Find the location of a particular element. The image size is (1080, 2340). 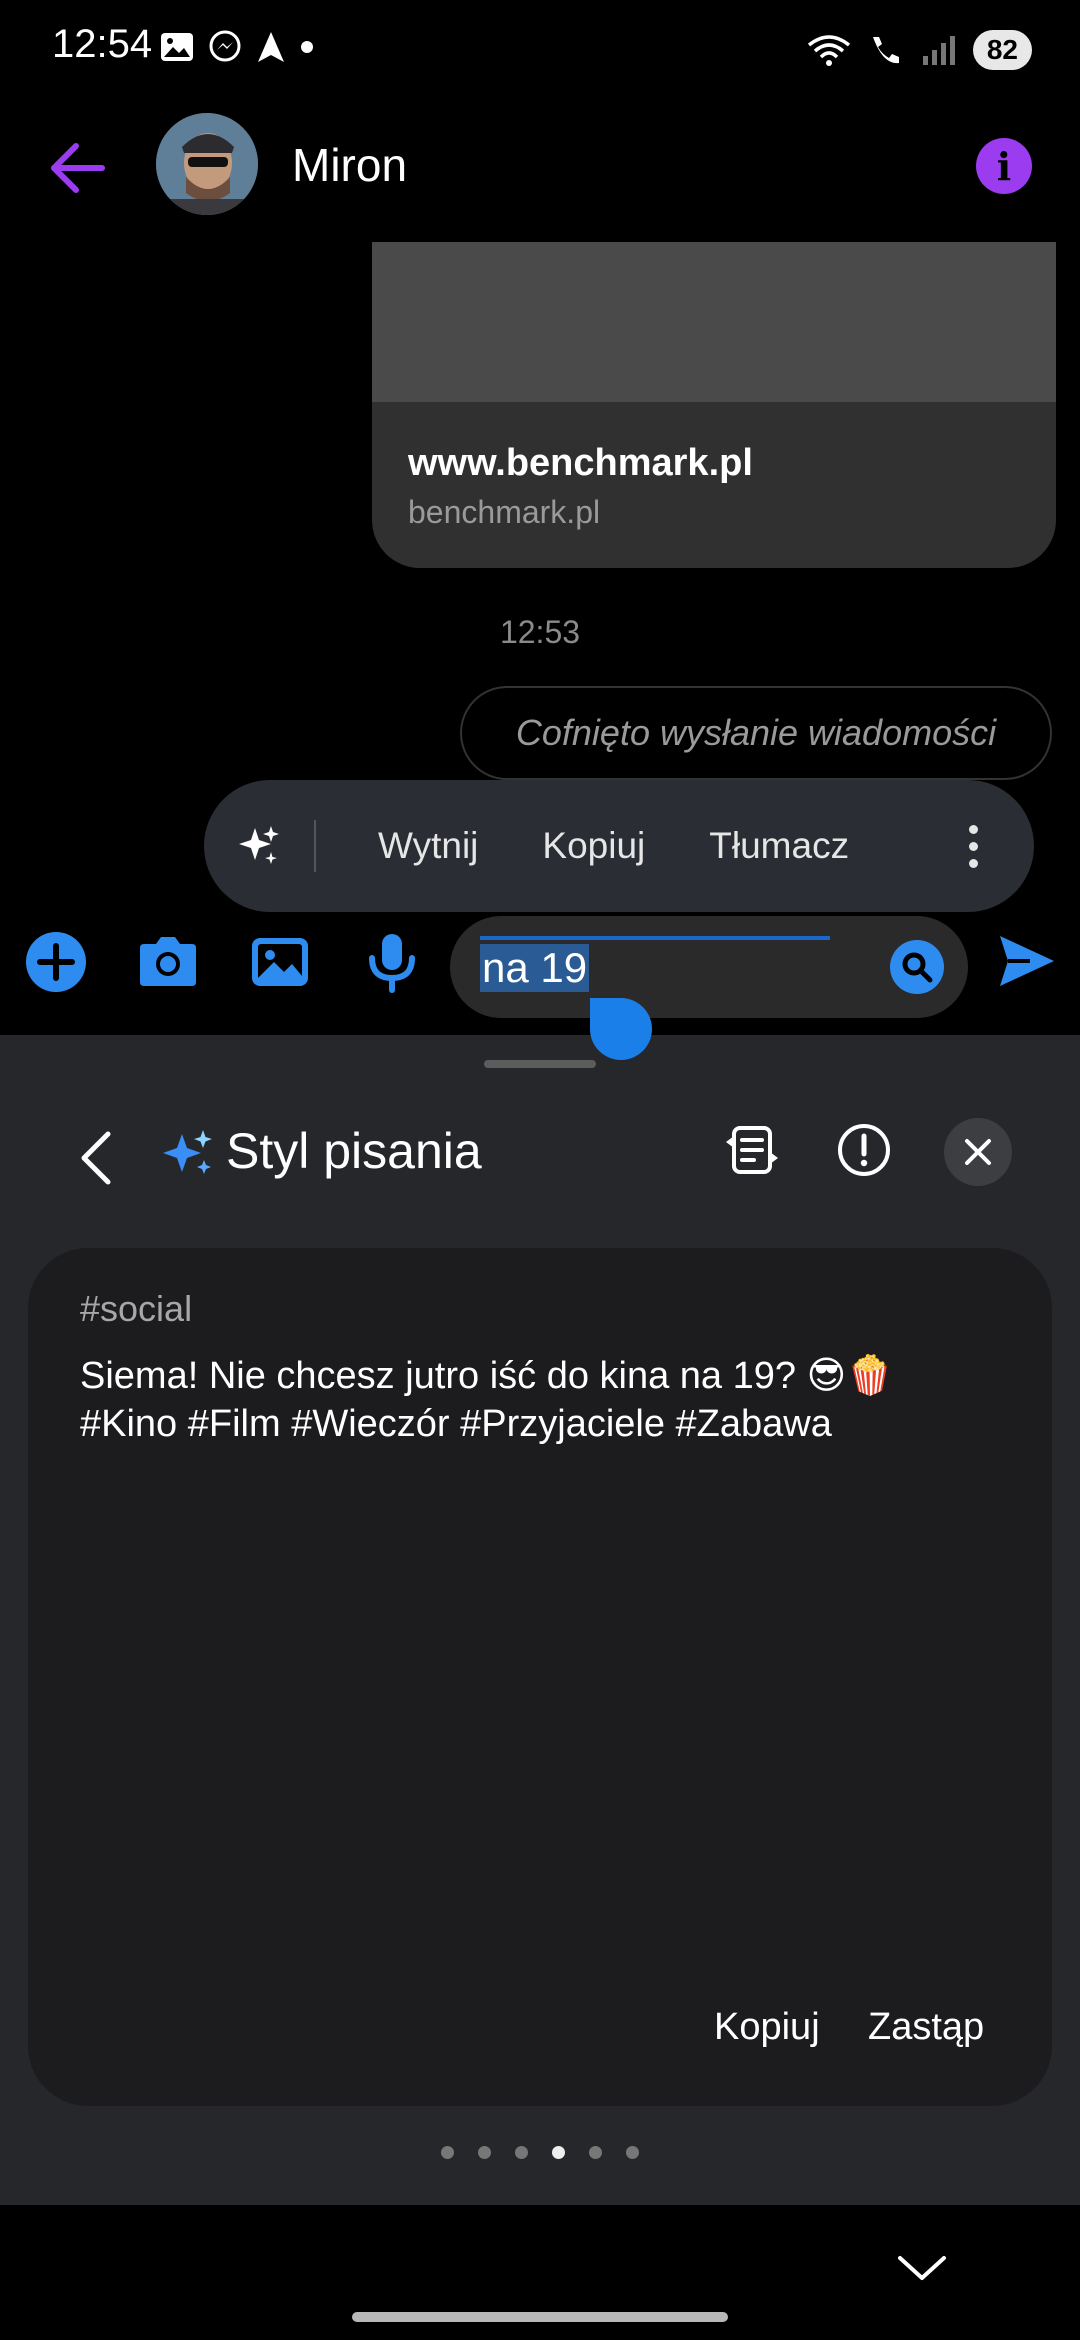

contact-name: Miron is located at coordinates (349, 165).